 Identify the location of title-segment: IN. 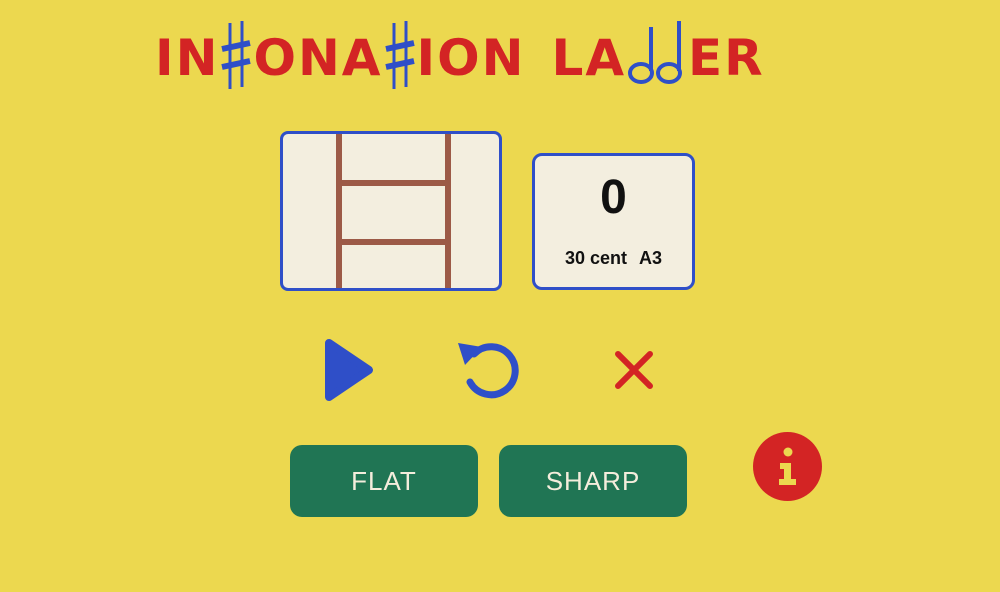
(187, 58).